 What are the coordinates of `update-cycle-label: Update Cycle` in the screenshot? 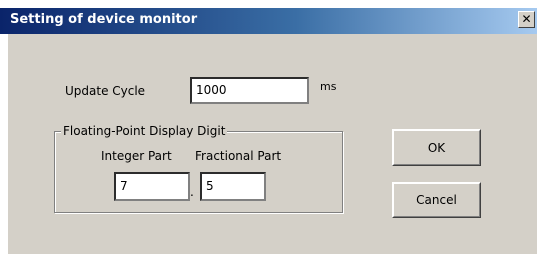 It's located at (105, 91).